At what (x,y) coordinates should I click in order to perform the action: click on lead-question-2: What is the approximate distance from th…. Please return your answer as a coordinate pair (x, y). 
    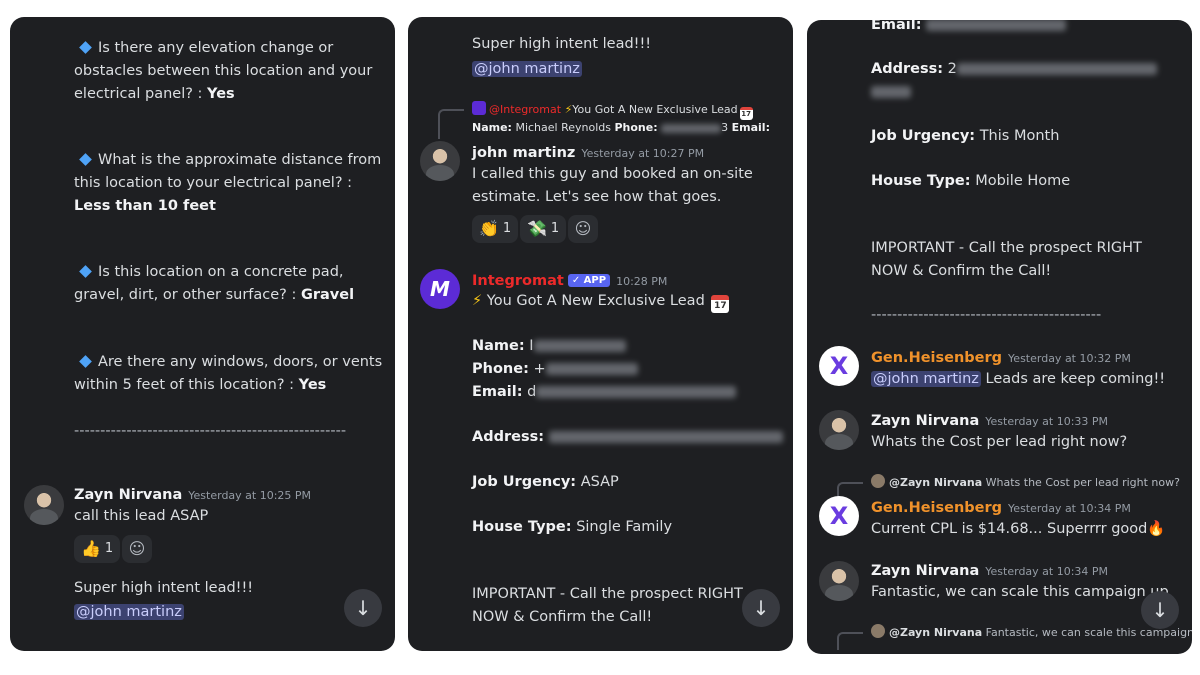
    Looking at the image, I should click on (228, 183).